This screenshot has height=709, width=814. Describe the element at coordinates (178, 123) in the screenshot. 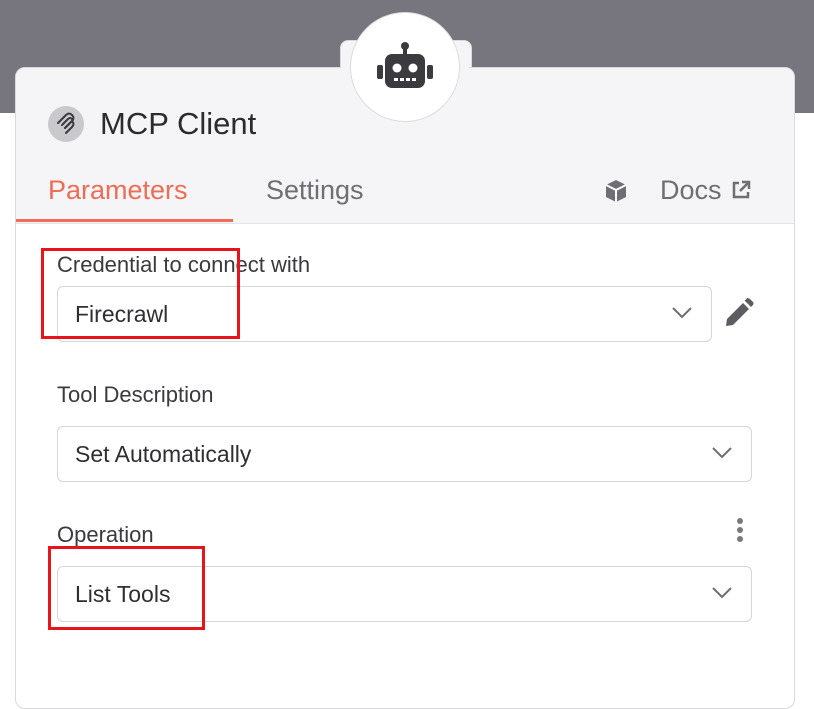

I see `node-title: MCP Client` at that location.